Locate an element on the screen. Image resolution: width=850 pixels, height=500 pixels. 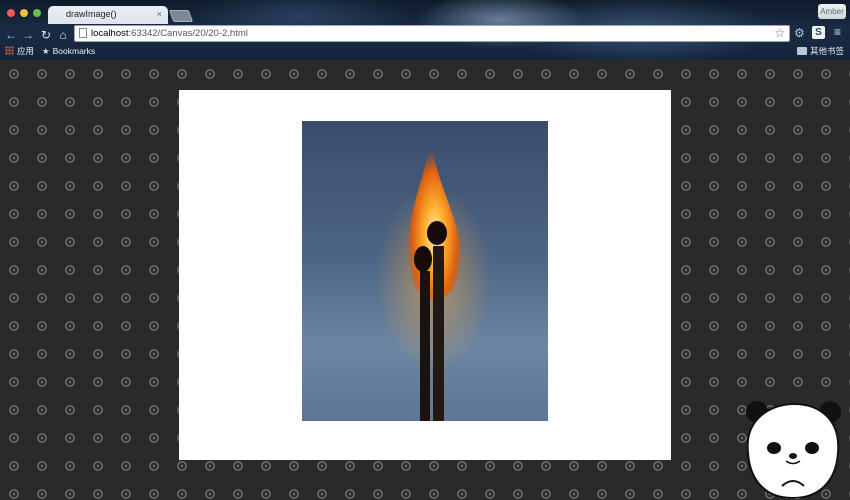
reload-icon: ↻ is located at coordinates (46, 35).